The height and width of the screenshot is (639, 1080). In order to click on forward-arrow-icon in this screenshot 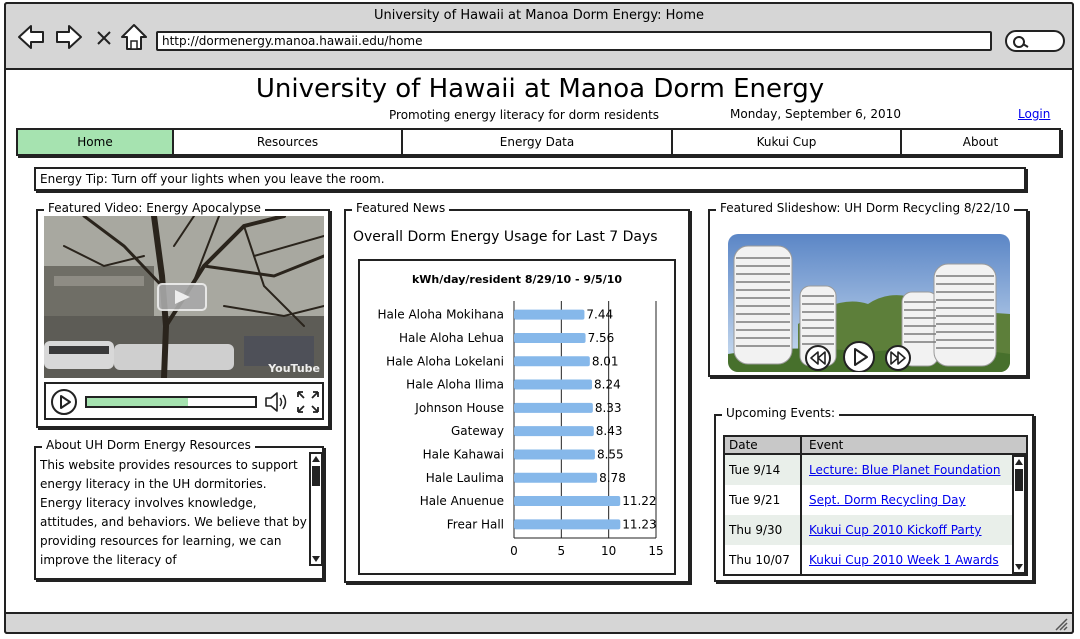, I will do `click(69, 37)`.